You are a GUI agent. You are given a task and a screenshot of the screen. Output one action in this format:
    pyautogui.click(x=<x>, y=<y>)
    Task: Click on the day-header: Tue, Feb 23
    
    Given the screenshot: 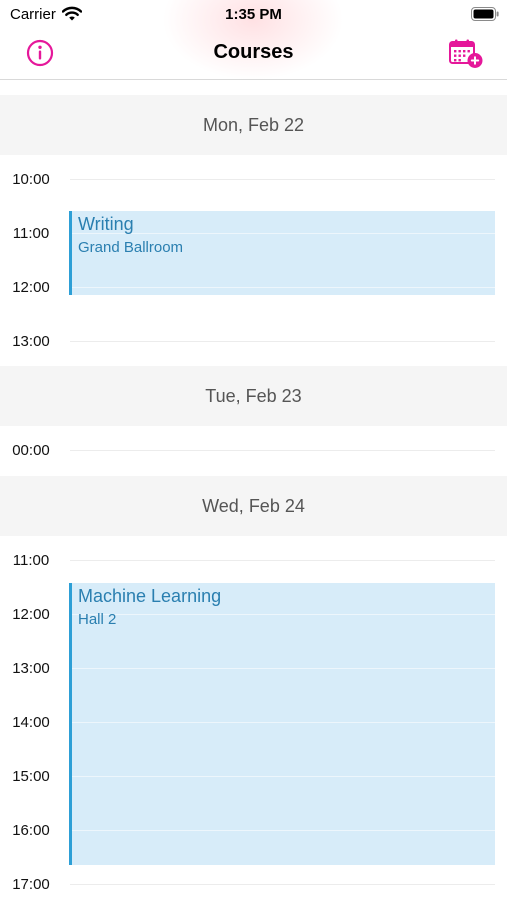 What is the action you would take?
    pyautogui.click(x=253, y=396)
    